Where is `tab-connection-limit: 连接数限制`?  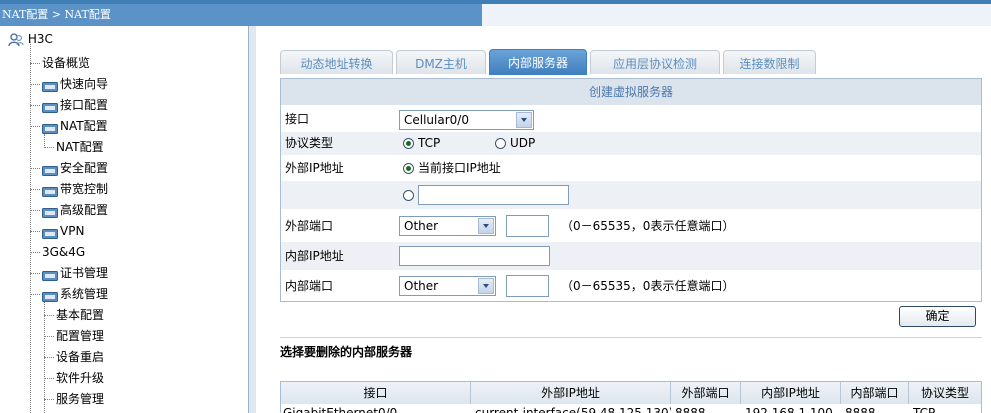
tab-connection-limit: 连接数限制 is located at coordinates (769, 62).